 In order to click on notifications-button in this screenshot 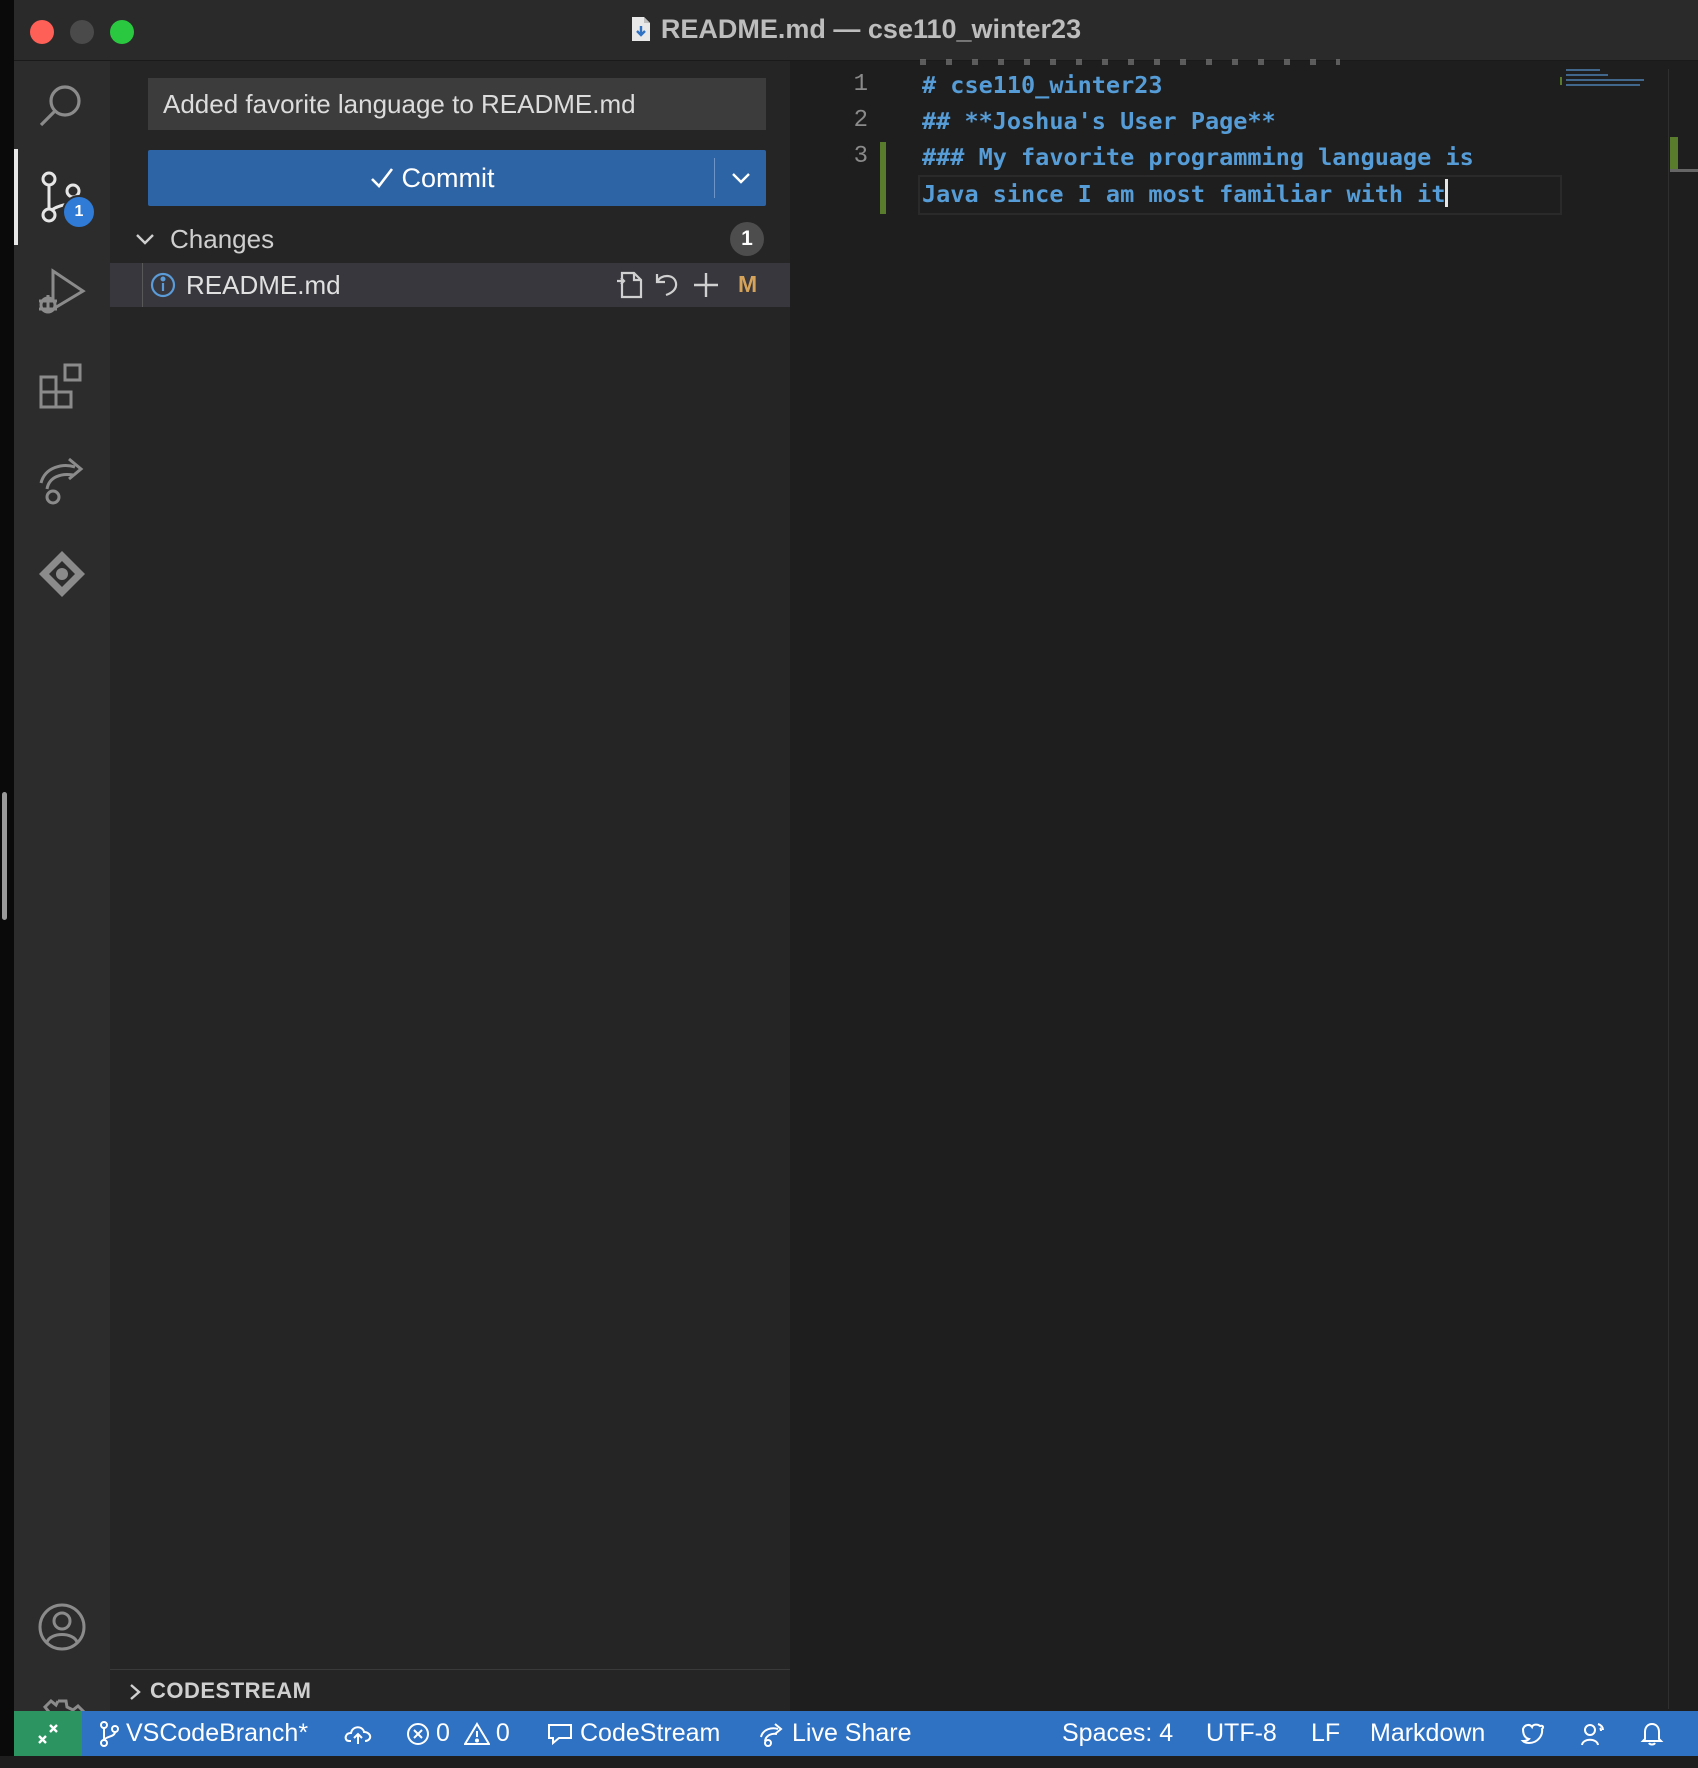, I will do `click(1655, 1733)`.